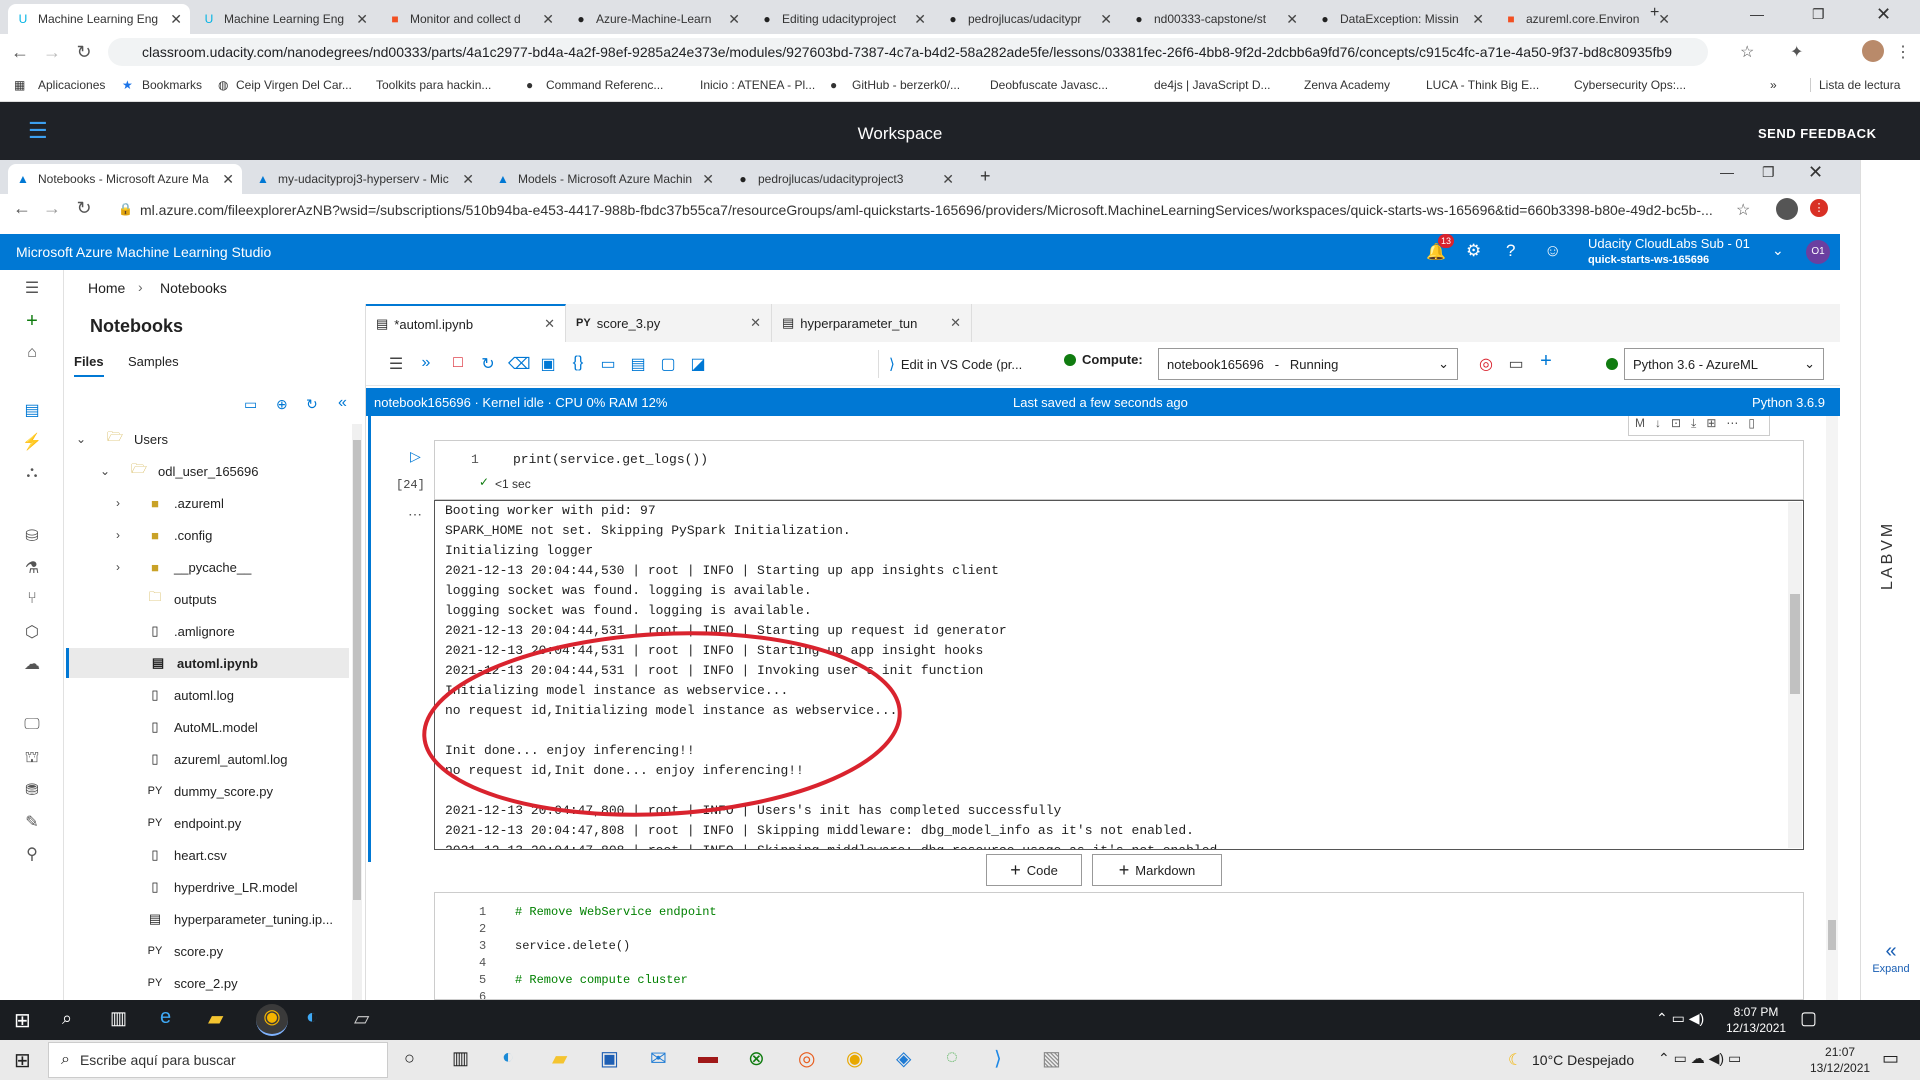  I want to click on reading-list: Lista de lectura, so click(1855, 85).